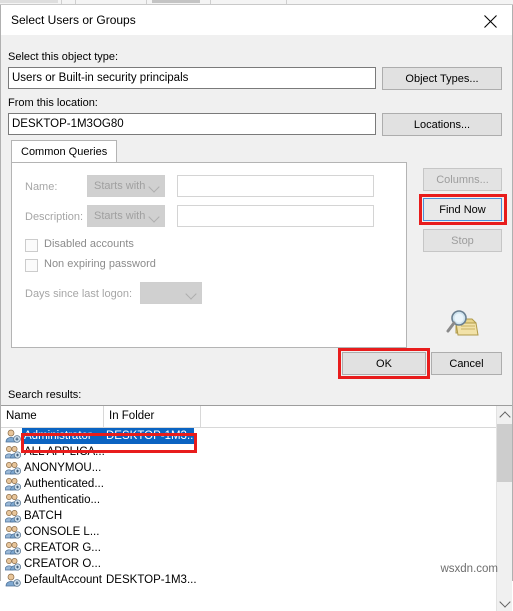 This screenshot has height=611, width=513. Describe the element at coordinates (504, 453) in the screenshot. I see `scrollbar-thumb` at that location.